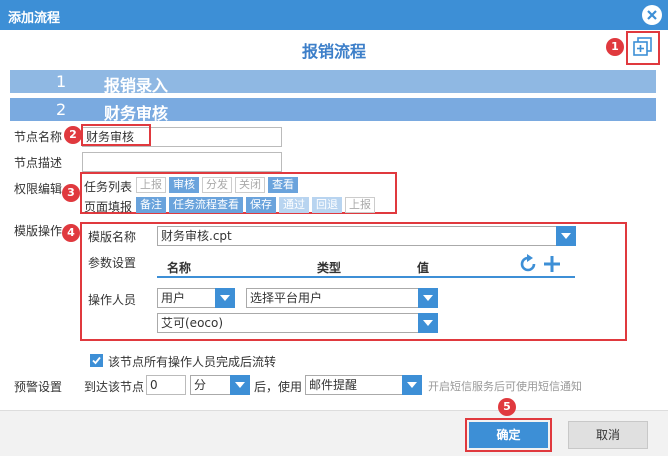 This screenshot has height=456, width=668. Describe the element at coordinates (38, 387) in the screenshot. I see `warn-label: 预警设置` at that location.